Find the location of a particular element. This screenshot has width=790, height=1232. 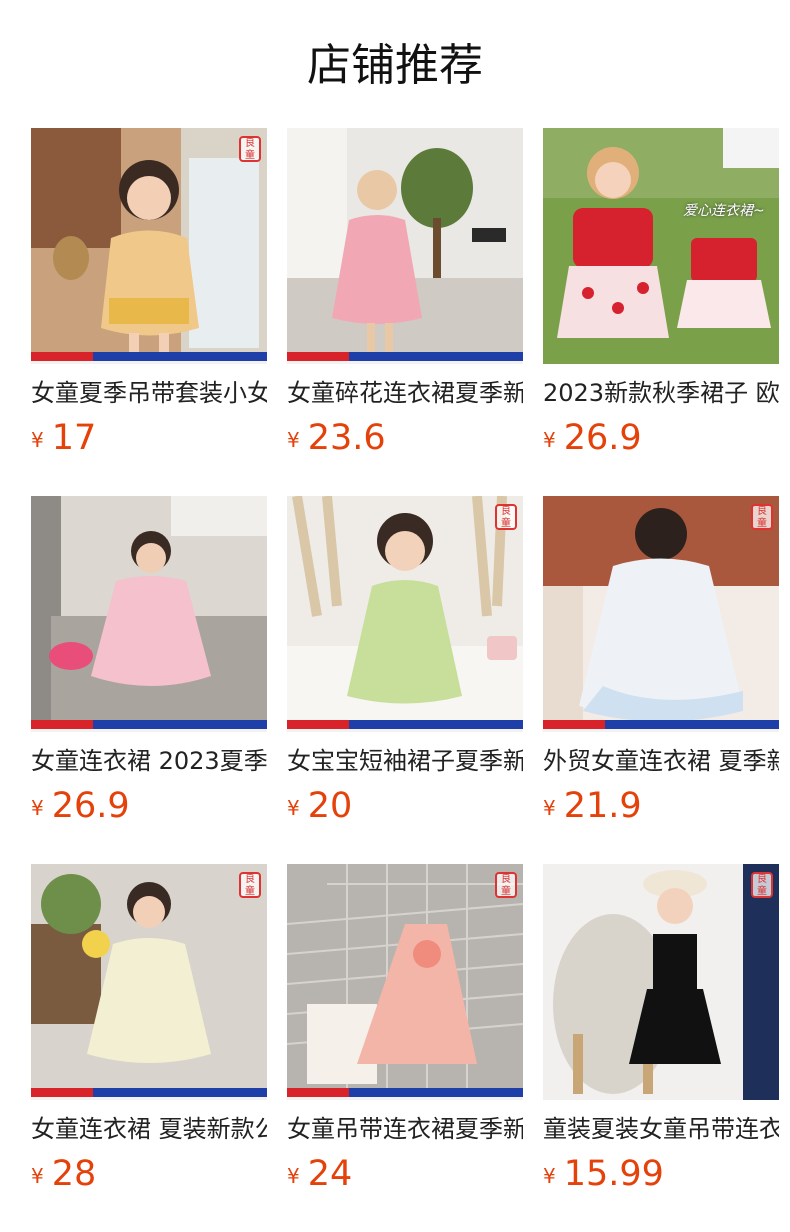

product-price: ¥15.99 is located at coordinates (603, 1174).